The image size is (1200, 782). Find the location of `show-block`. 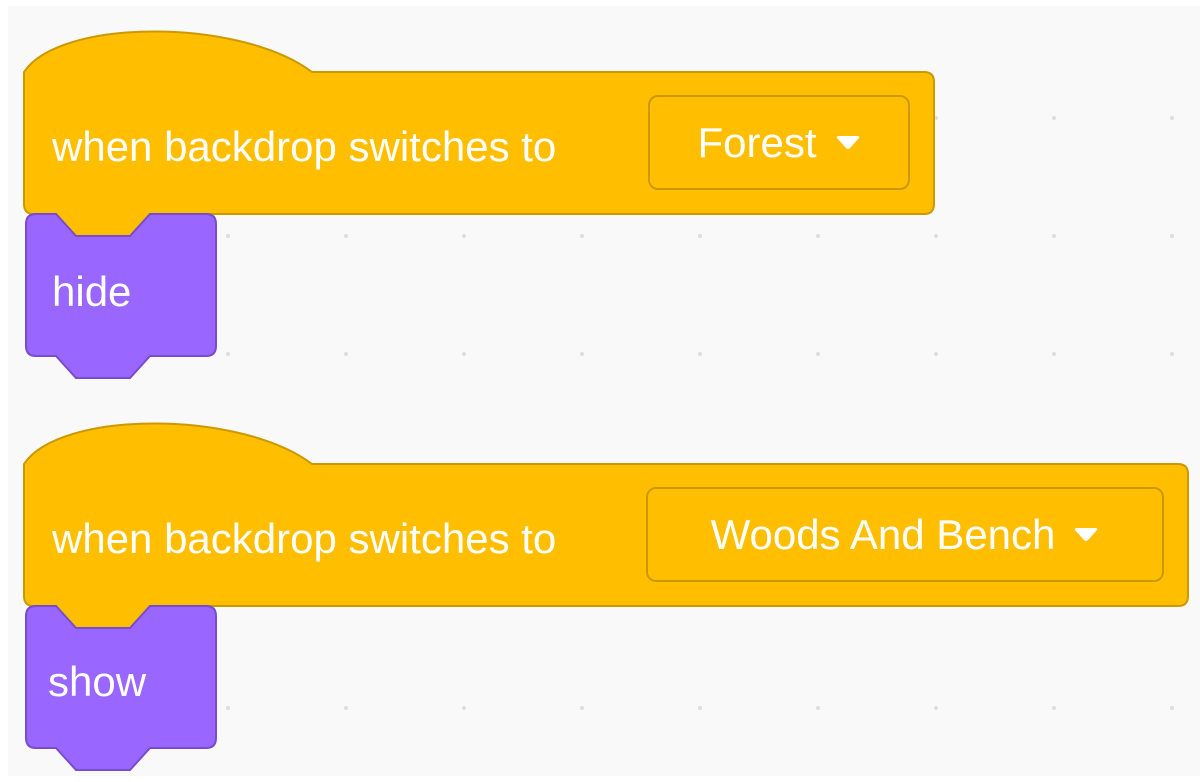

show-block is located at coordinates (121, 688).